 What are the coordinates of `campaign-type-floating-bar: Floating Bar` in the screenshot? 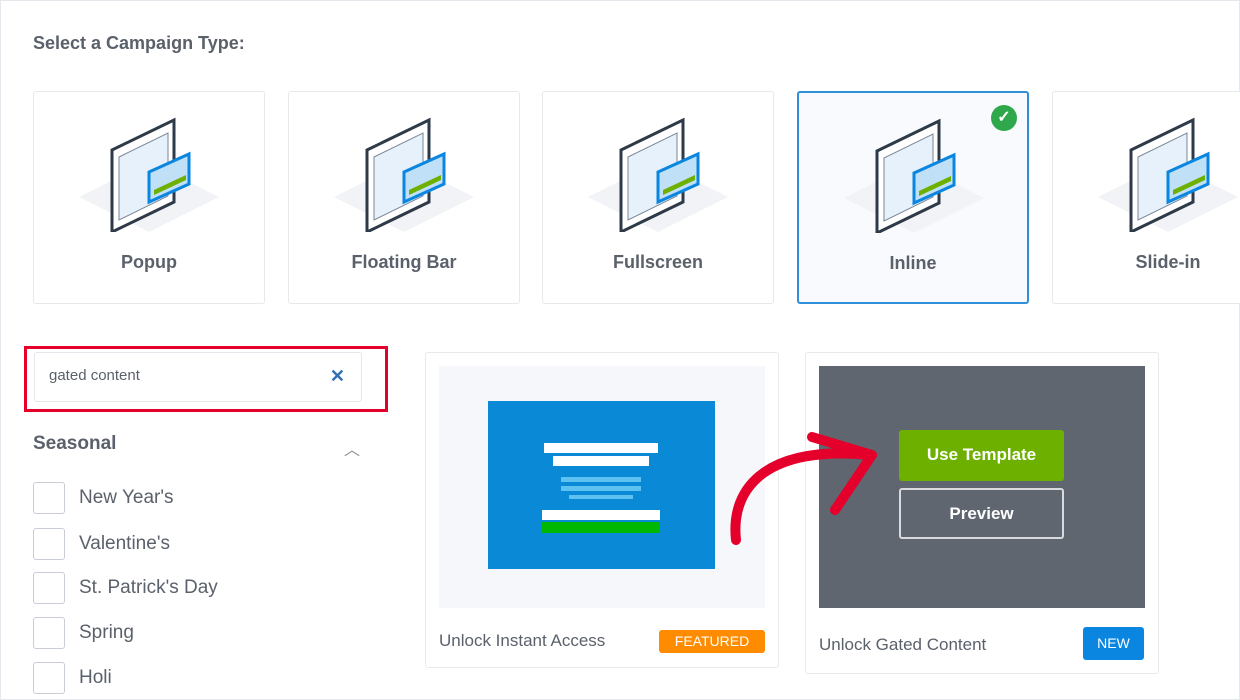 It's located at (404, 197).